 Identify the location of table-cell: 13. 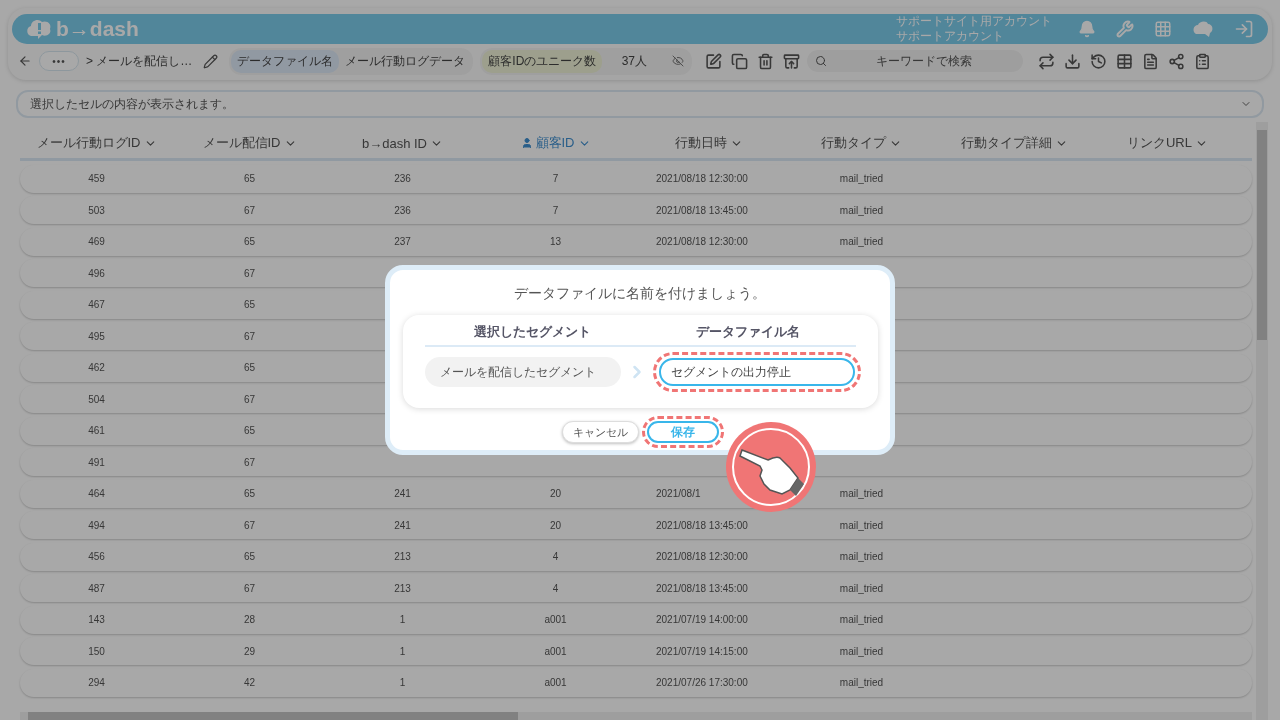
(555, 241).